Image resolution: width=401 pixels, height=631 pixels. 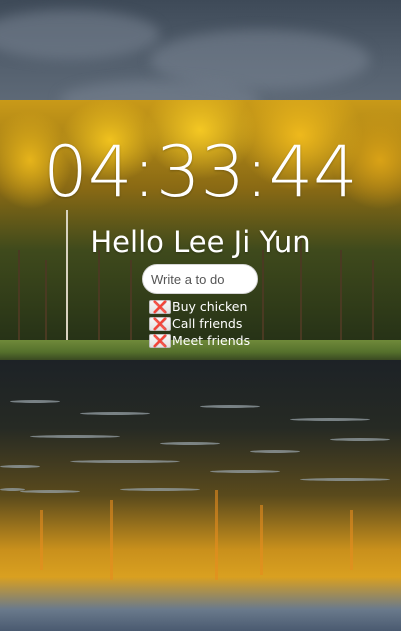 What do you see at coordinates (200, 172) in the screenshot?
I see `clock: 04:33:44` at bounding box center [200, 172].